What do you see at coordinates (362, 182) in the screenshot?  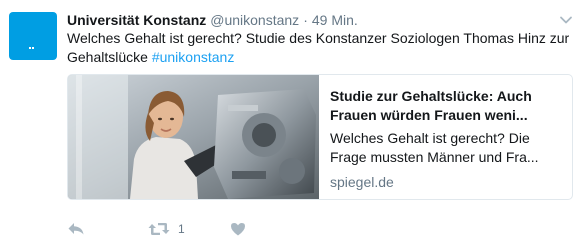 I see `card-domain: spiegel.de` at bounding box center [362, 182].